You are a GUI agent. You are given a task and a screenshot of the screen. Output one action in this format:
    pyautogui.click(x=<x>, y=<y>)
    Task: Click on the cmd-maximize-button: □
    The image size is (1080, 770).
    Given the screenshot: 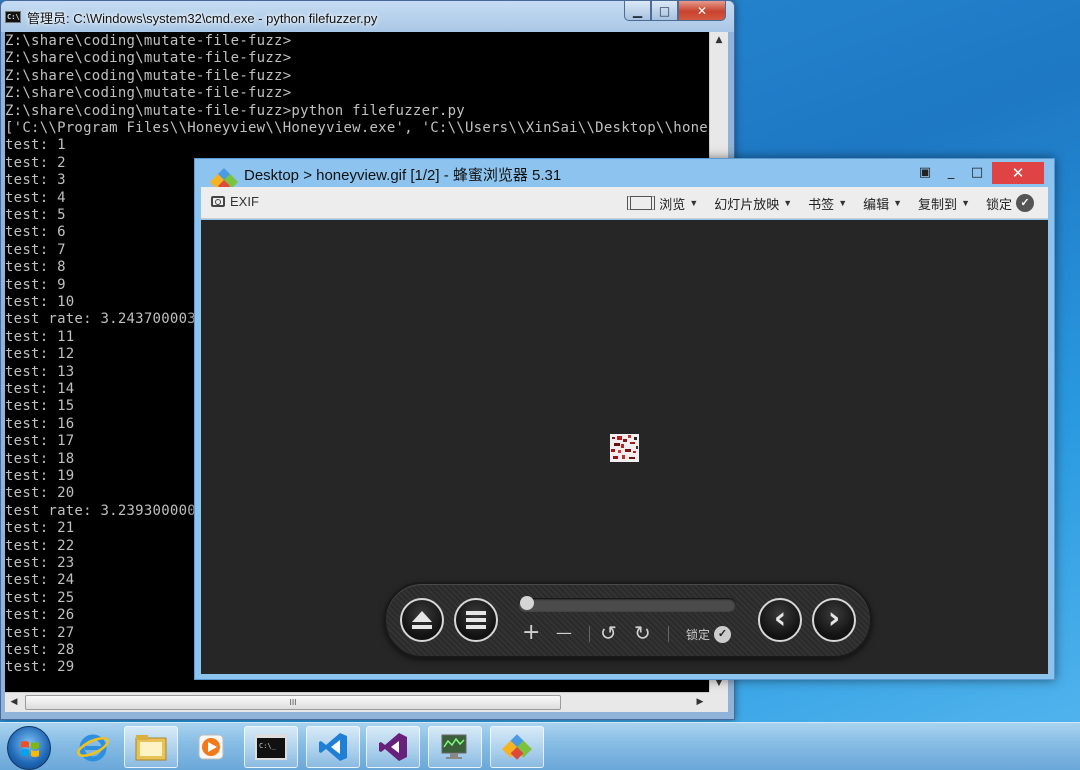 What is the action you would take?
    pyautogui.click(x=664, y=11)
    